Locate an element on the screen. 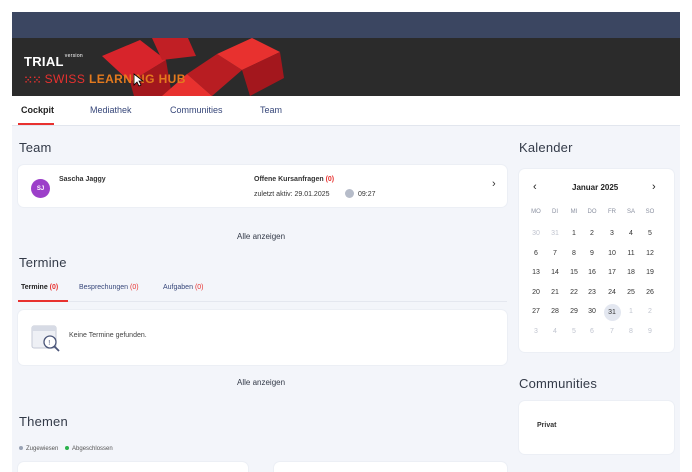  calendar-day: 12 is located at coordinates (650, 254).